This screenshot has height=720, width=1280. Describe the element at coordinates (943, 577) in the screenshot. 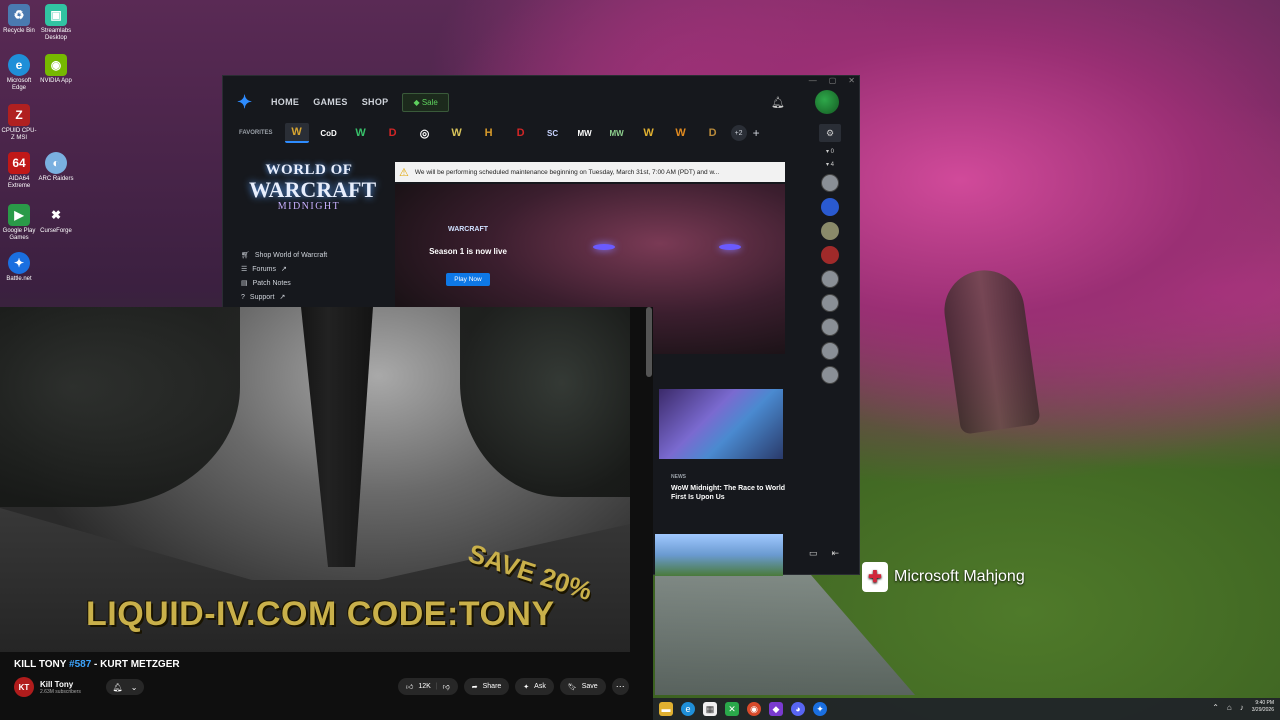

I see `desktop-icon-mahjong: ✚ Microsoft Mahjong` at that location.